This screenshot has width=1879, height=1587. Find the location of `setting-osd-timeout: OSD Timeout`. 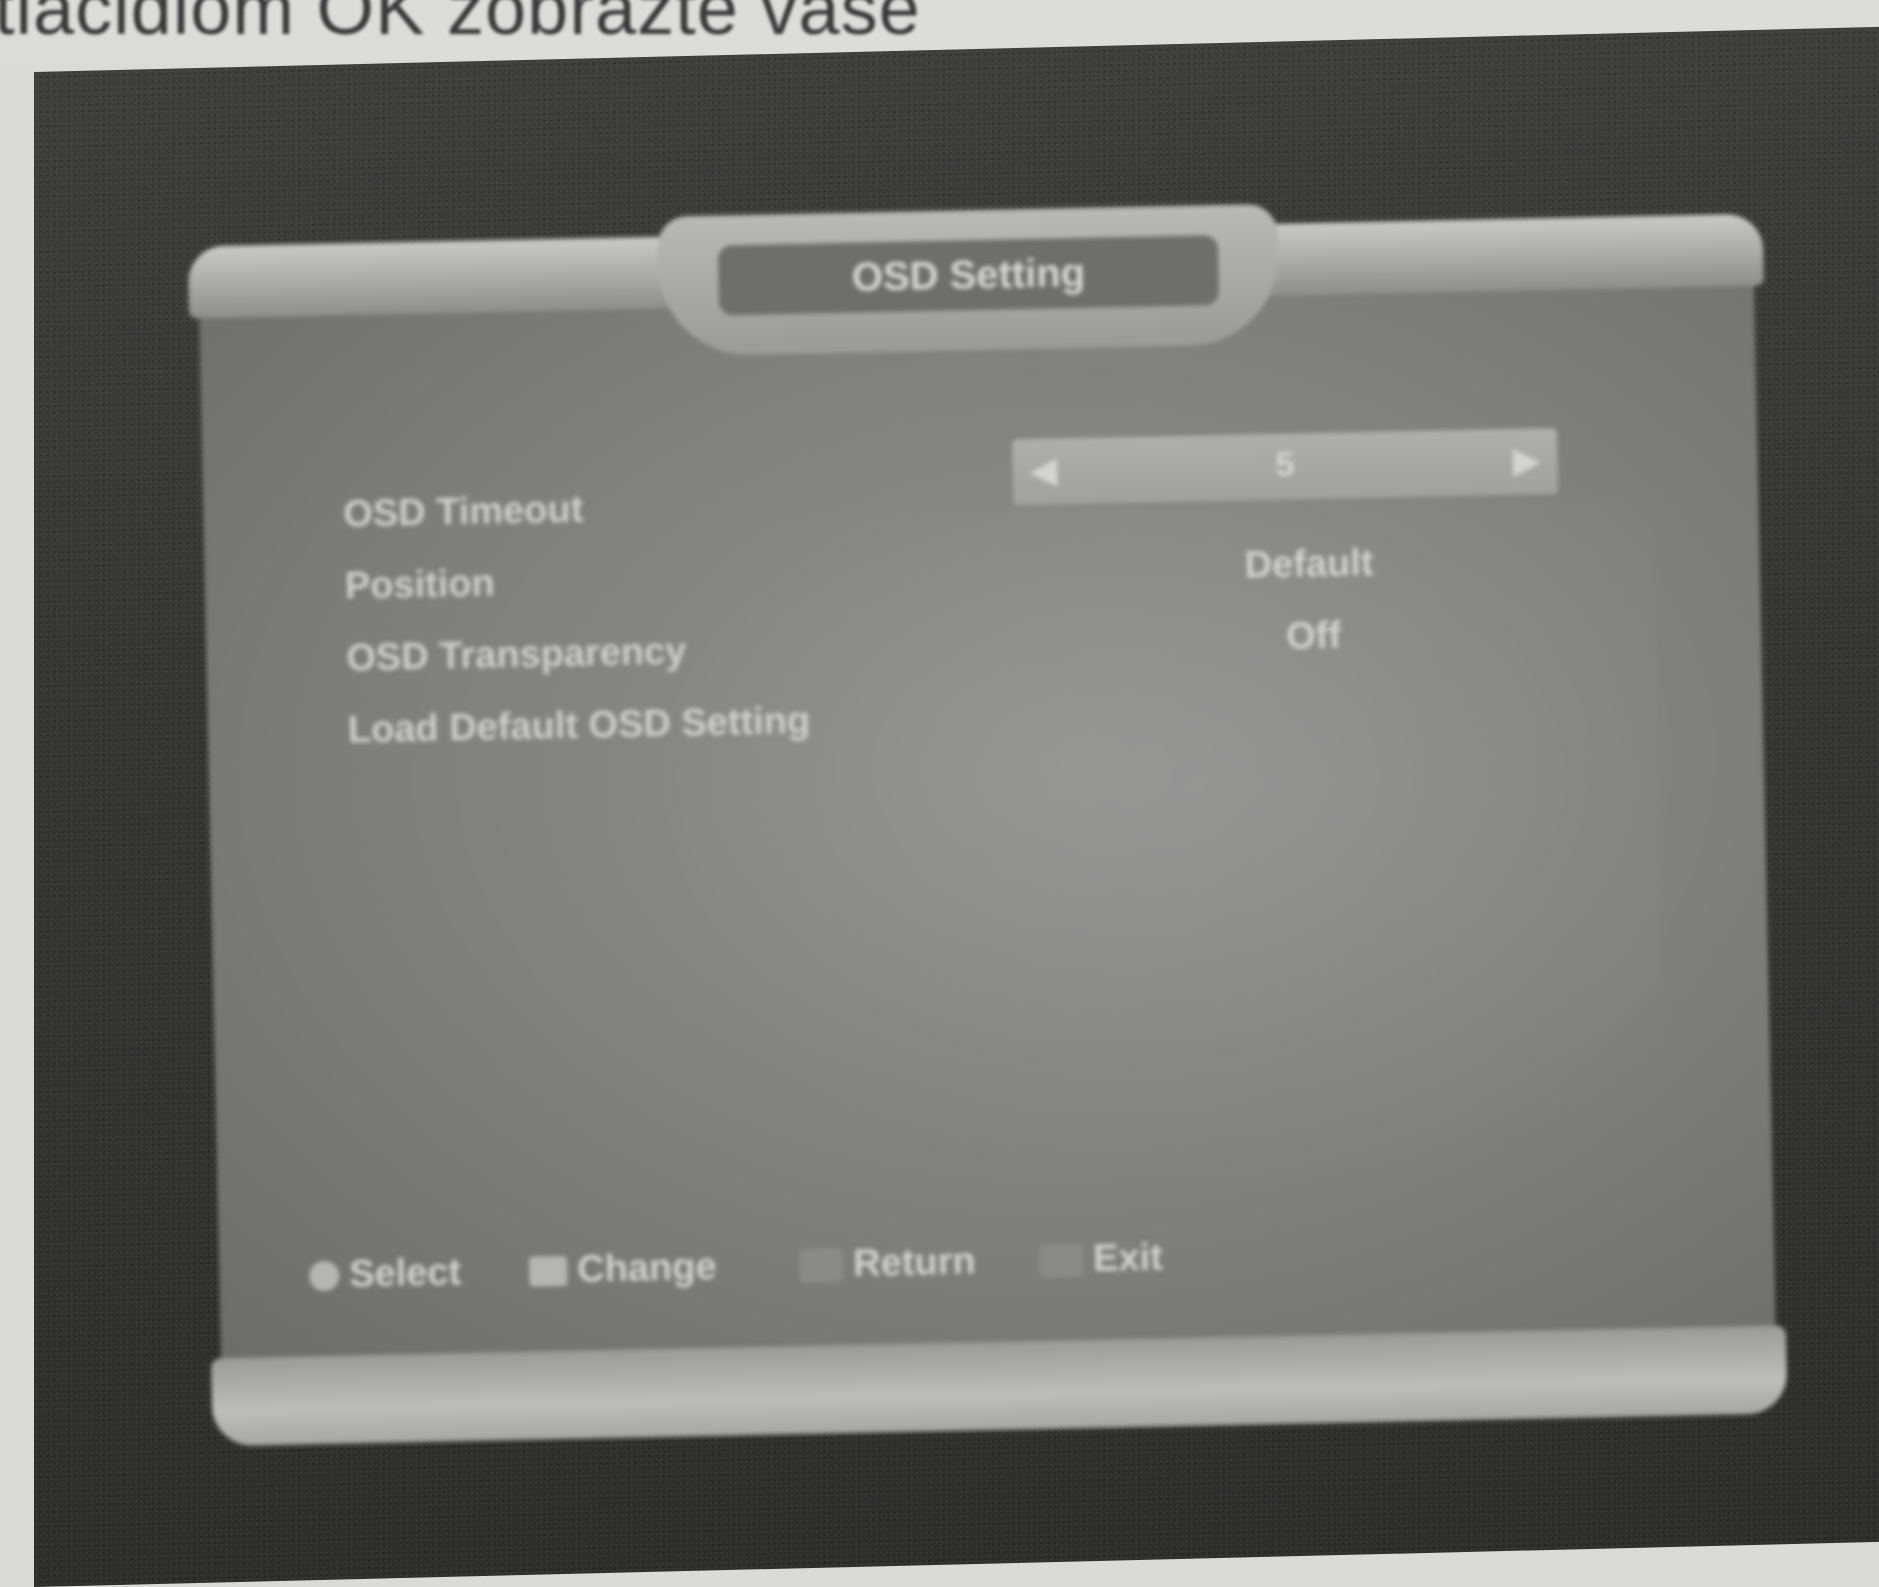

setting-osd-timeout: OSD Timeout is located at coordinates (463, 512).